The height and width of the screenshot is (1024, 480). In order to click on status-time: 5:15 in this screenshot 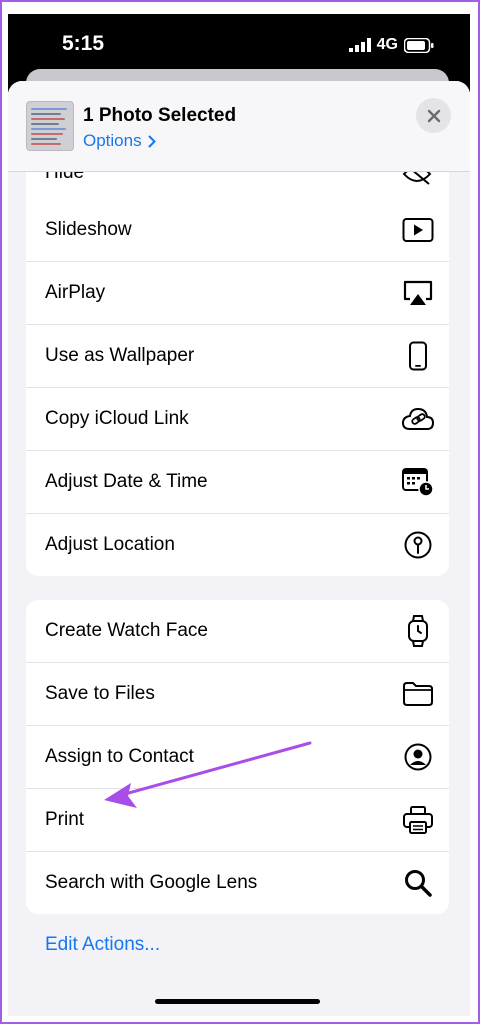, I will do `click(83, 43)`.